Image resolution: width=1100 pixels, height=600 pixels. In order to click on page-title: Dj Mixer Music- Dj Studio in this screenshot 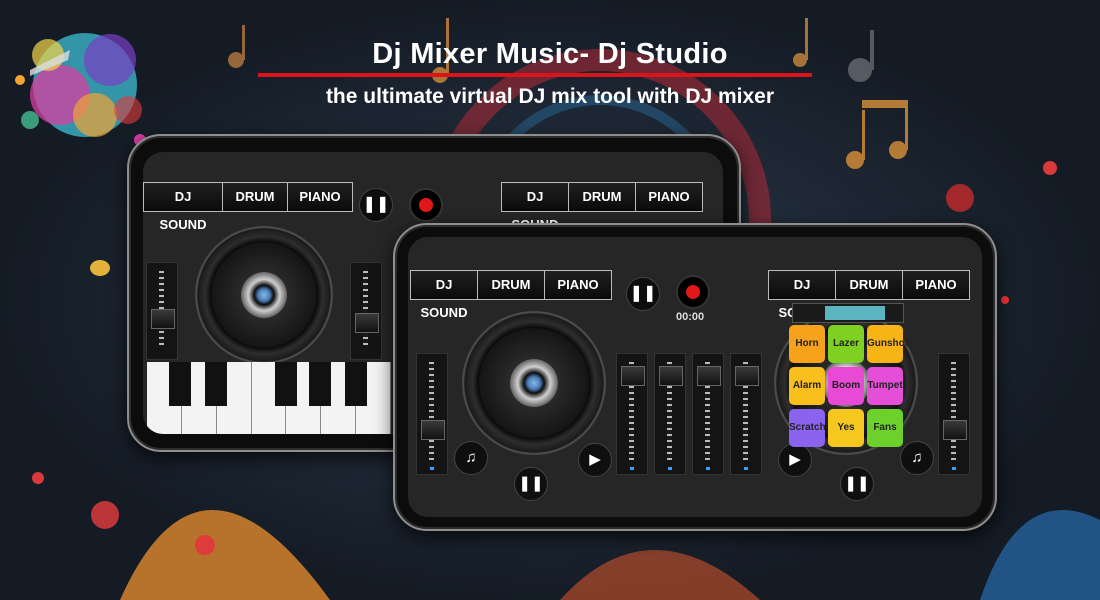, I will do `click(550, 54)`.